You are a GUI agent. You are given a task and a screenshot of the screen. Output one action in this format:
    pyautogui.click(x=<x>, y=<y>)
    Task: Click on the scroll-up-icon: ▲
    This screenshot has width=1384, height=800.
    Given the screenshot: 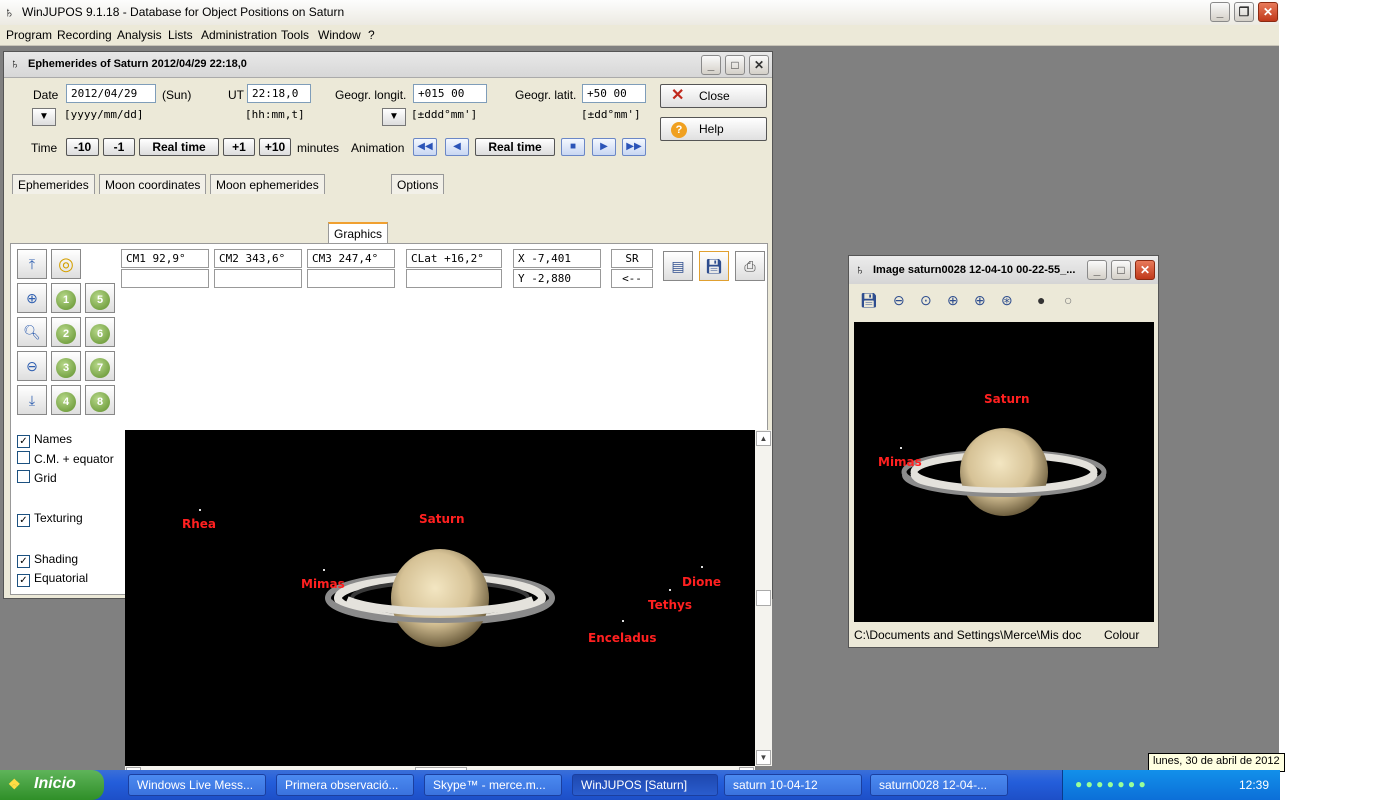 What is the action you would take?
    pyautogui.click(x=763, y=438)
    